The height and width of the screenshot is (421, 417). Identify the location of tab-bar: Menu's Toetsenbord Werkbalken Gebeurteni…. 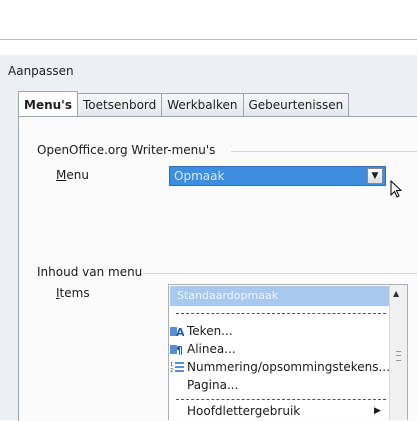
(184, 104).